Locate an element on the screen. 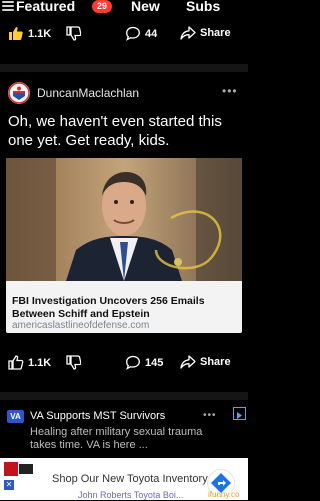  image-source: americaslastlineofdefense.com is located at coordinates (81, 325).